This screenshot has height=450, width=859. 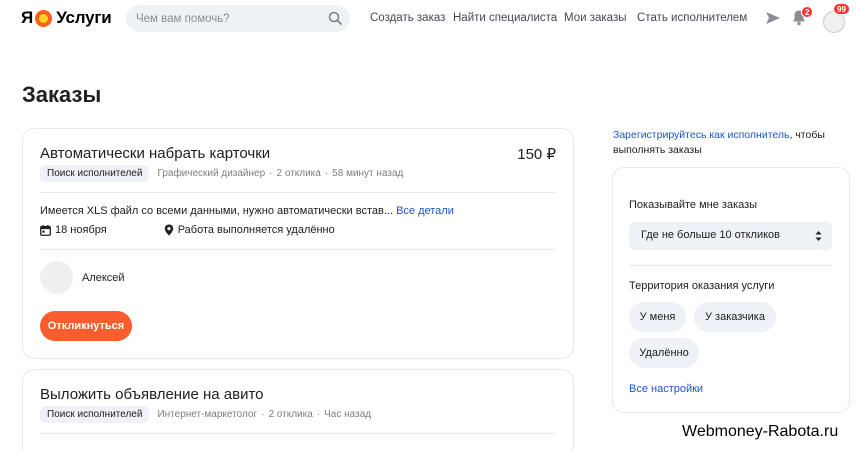 I want to click on order-price: 150 ₽, so click(x=536, y=154).